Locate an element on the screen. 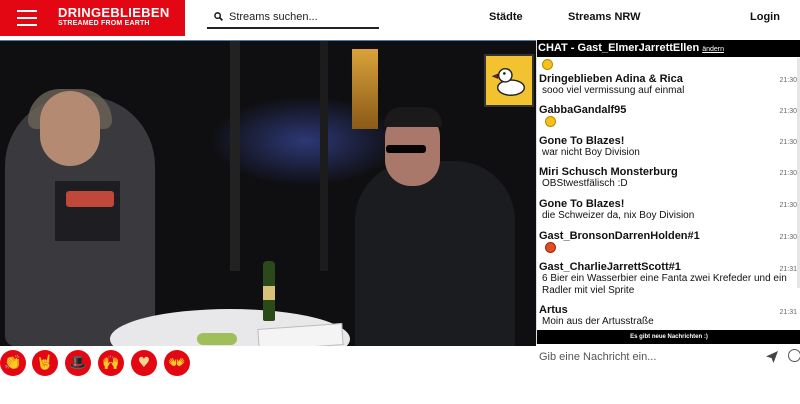 The height and width of the screenshot is (404, 800). brand-title: DRINGEBLIEBEN is located at coordinates (114, 12).